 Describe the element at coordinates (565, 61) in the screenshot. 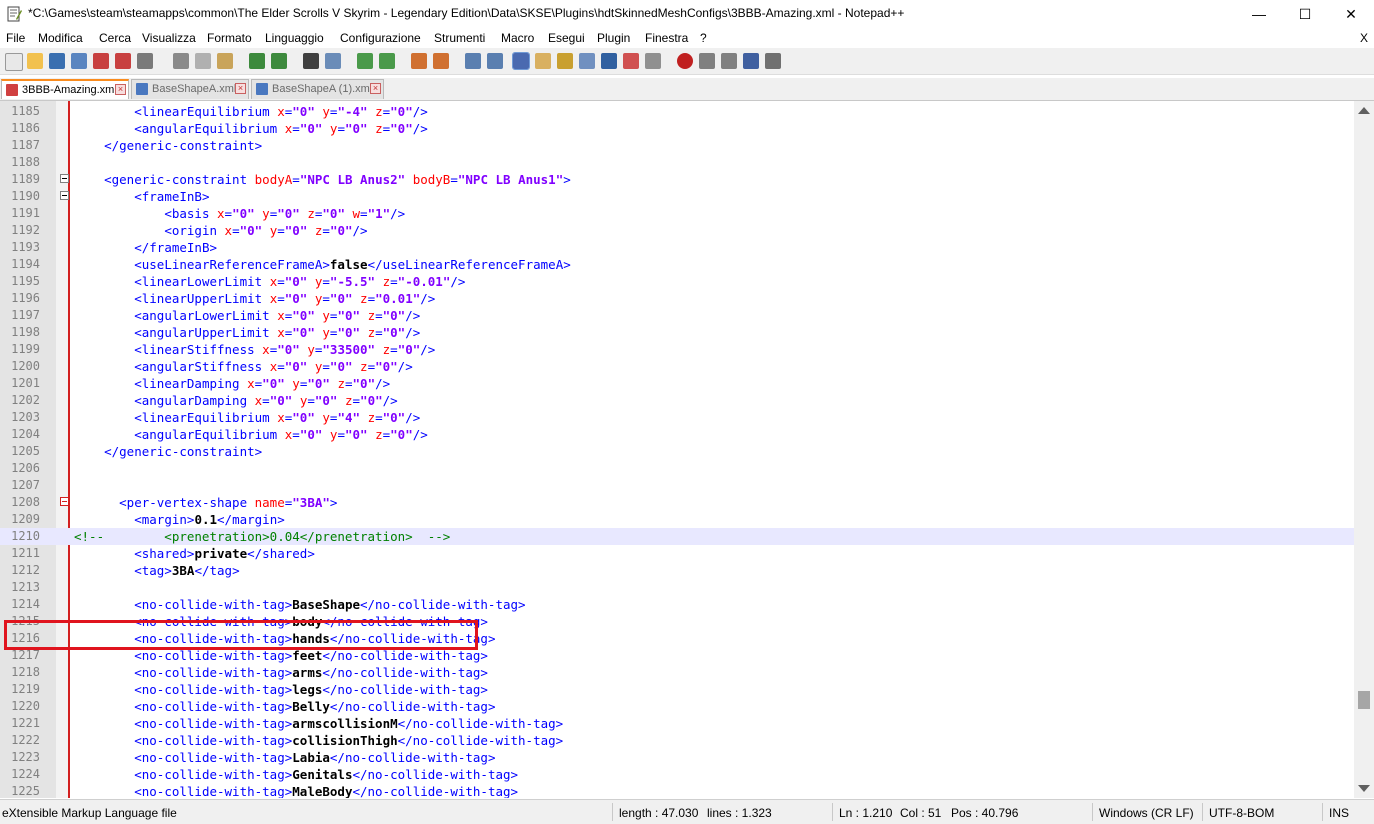

I see `document-map-icon` at that location.